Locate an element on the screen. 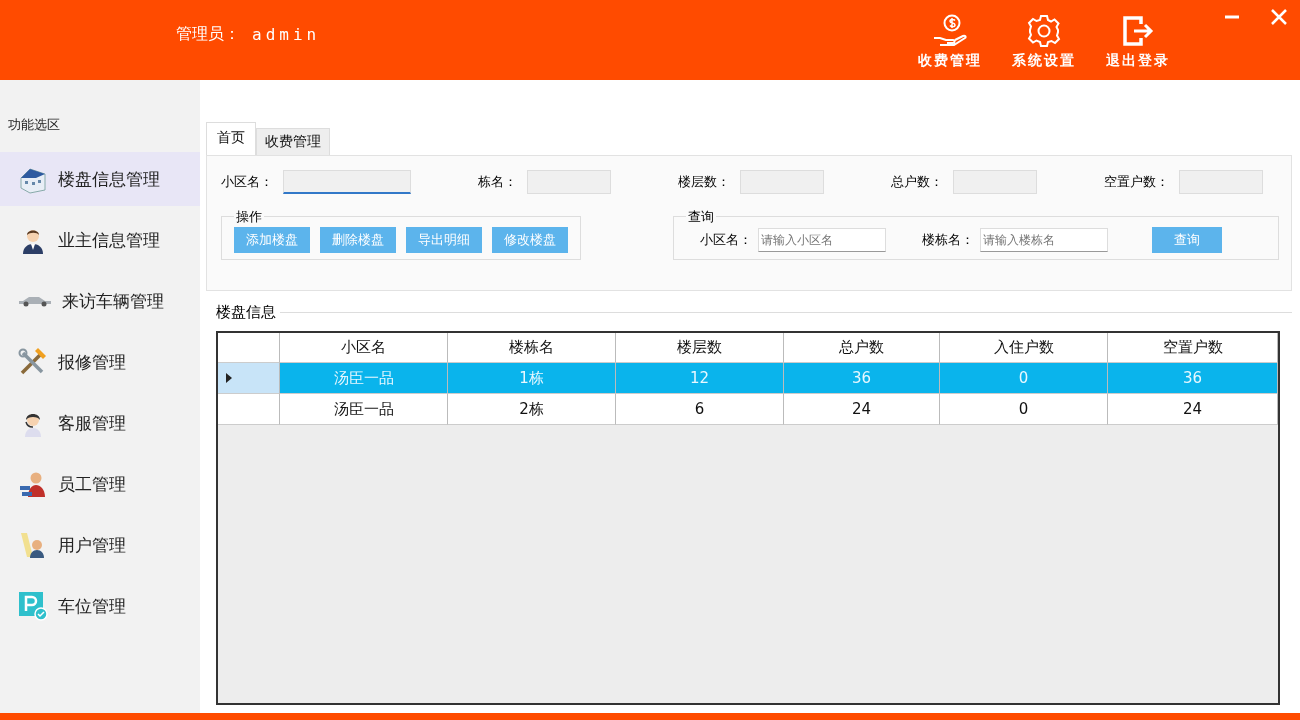 This screenshot has height=720, width=1300. table-cell: 6 is located at coordinates (700, 409).